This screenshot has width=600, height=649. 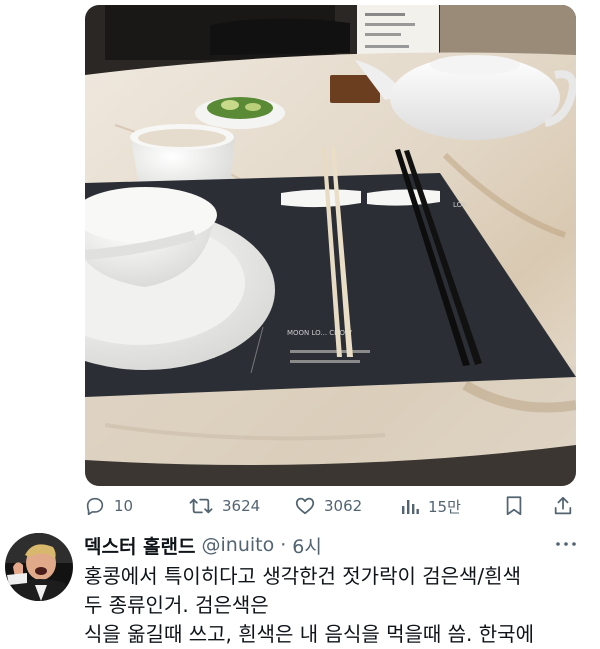 I want to click on display-name: 덱스터 홀랜드, so click(x=140, y=545).